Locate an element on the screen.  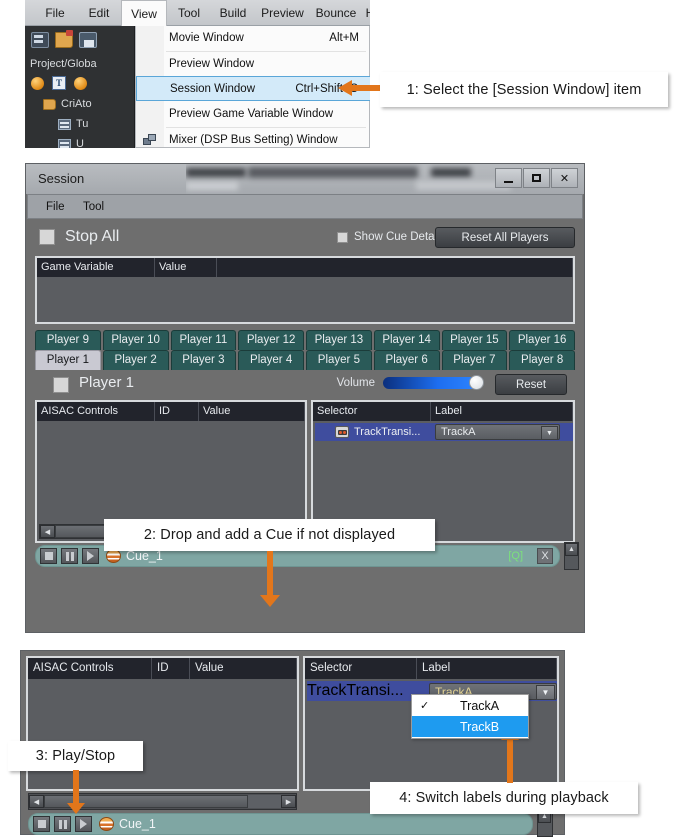
tab-player-3: Player 3 is located at coordinates (203, 360).